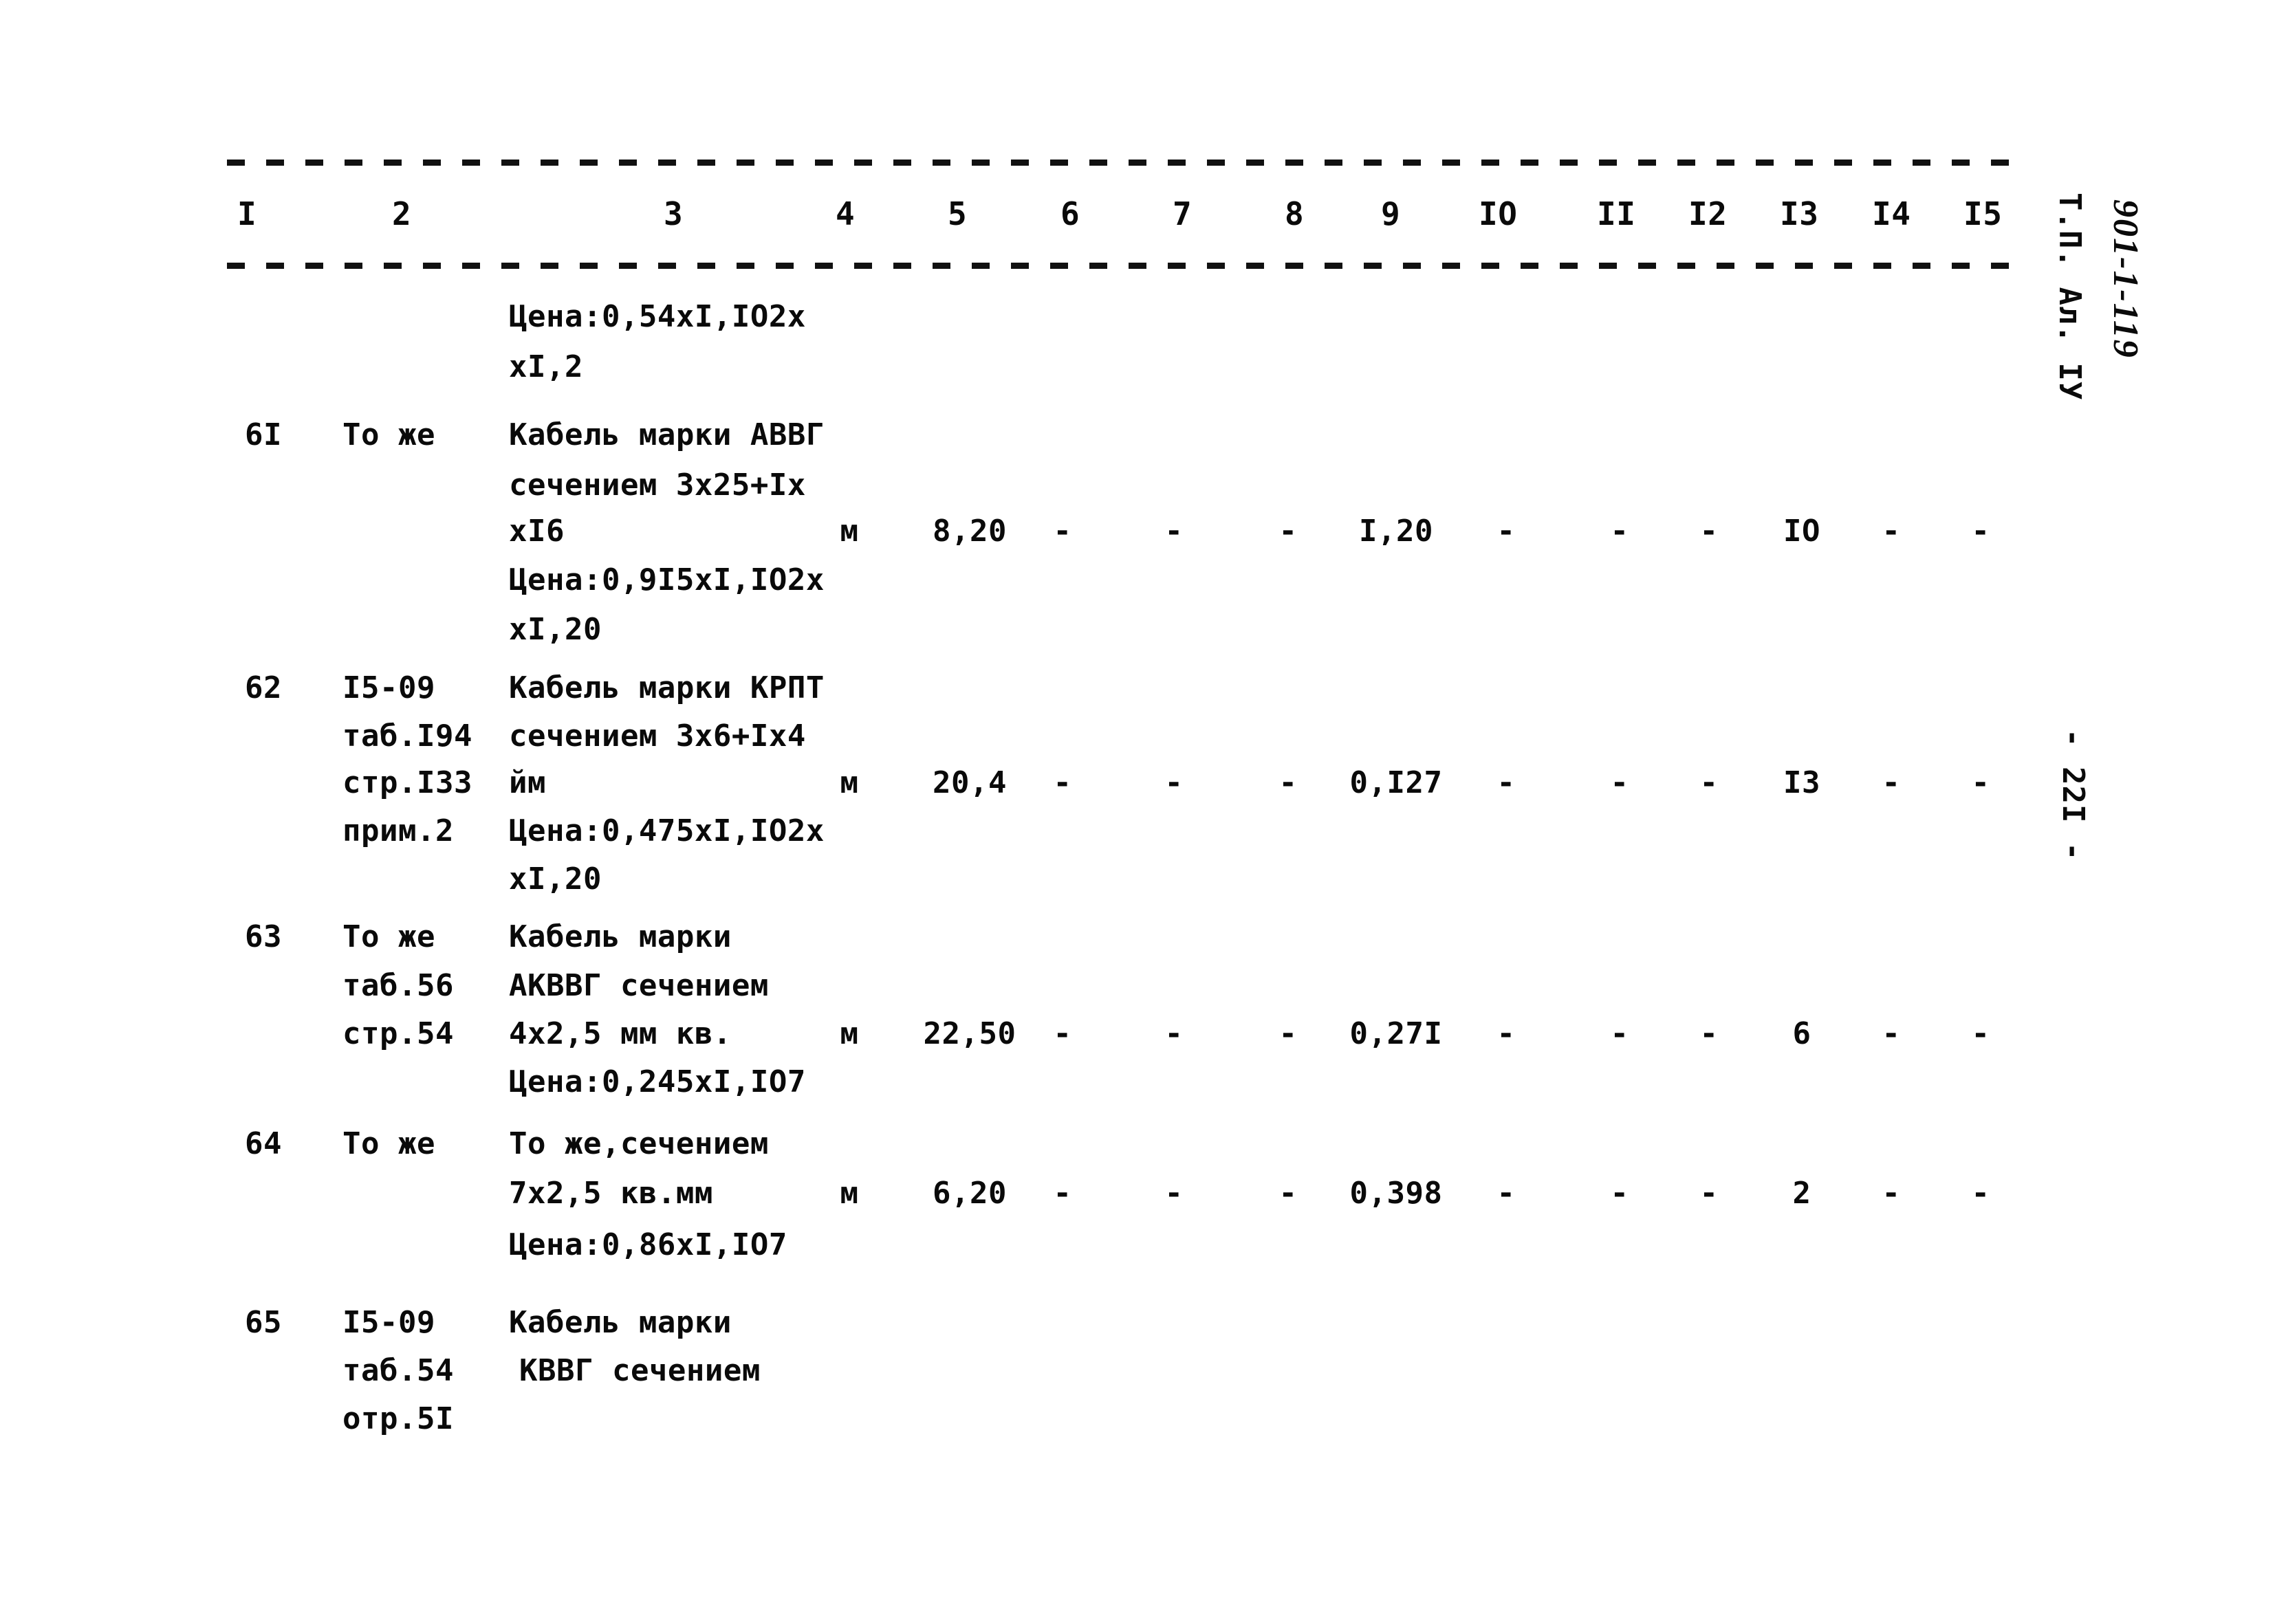 The height and width of the screenshot is (1624, 2275). I want to click on row-64-col3-line-1: То же,сечением, so click(639, 1143).